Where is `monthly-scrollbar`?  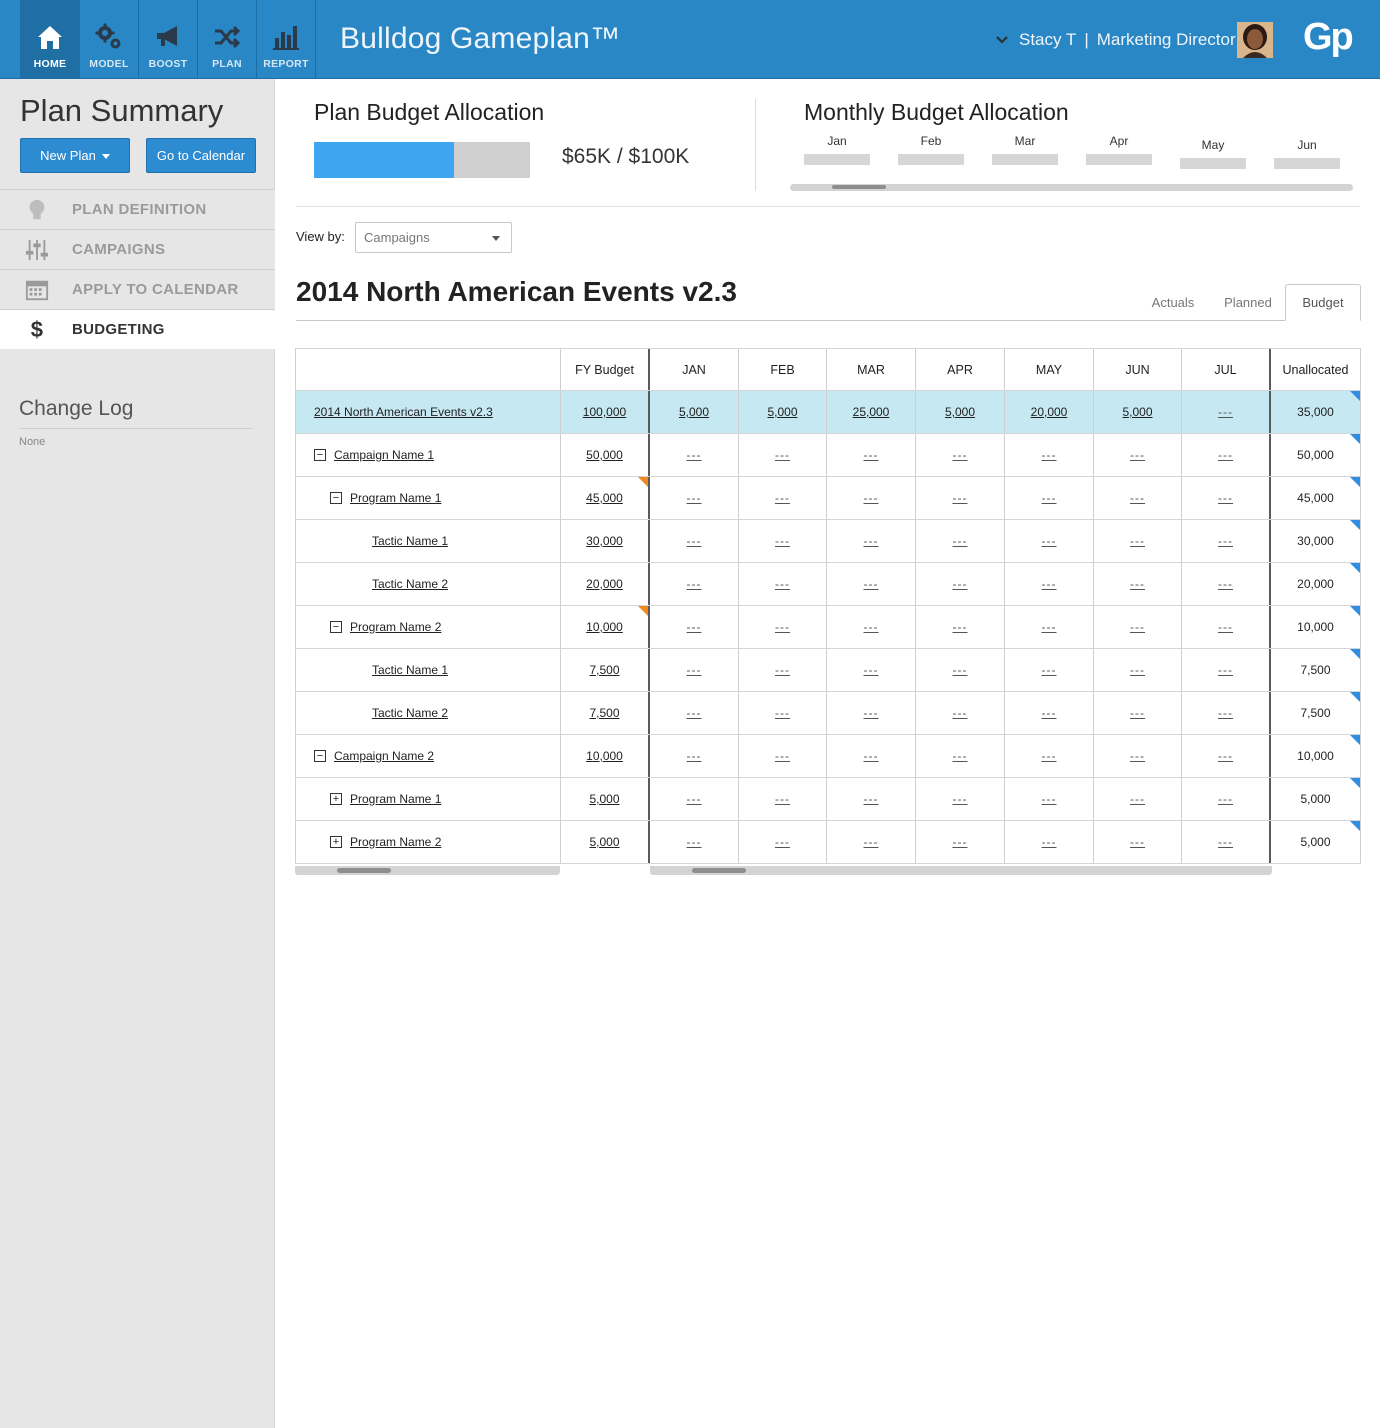
monthly-scrollbar is located at coordinates (1071, 187).